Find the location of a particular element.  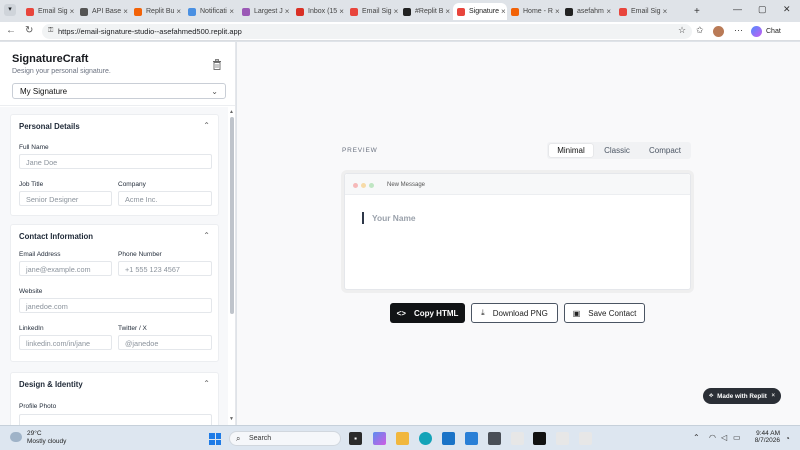

browser-tab: Notificati × is located at coordinates (211, 11).